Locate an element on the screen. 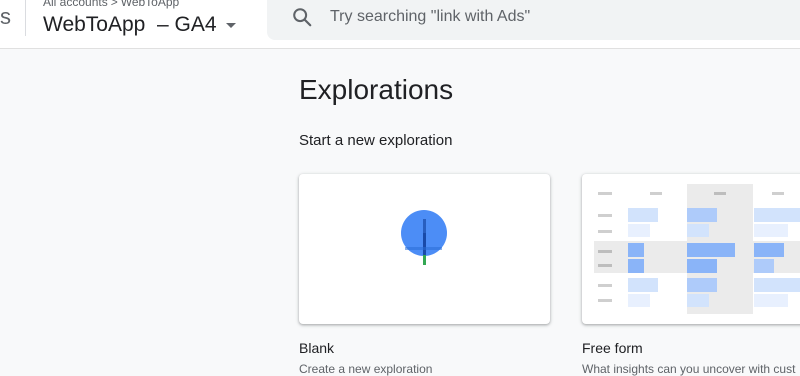 Image resolution: width=800 pixels, height=376 pixels. caret-down-icon is located at coordinates (231, 25).